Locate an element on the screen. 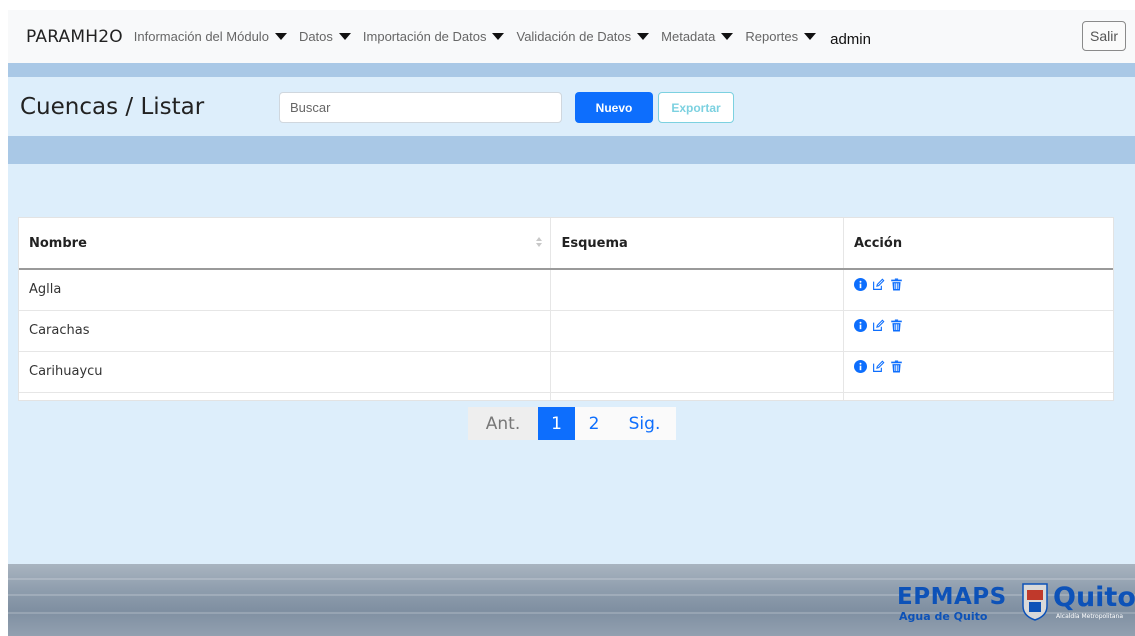 The height and width of the screenshot is (636, 1135). cell-nombre: Carachas is located at coordinates (285, 331).